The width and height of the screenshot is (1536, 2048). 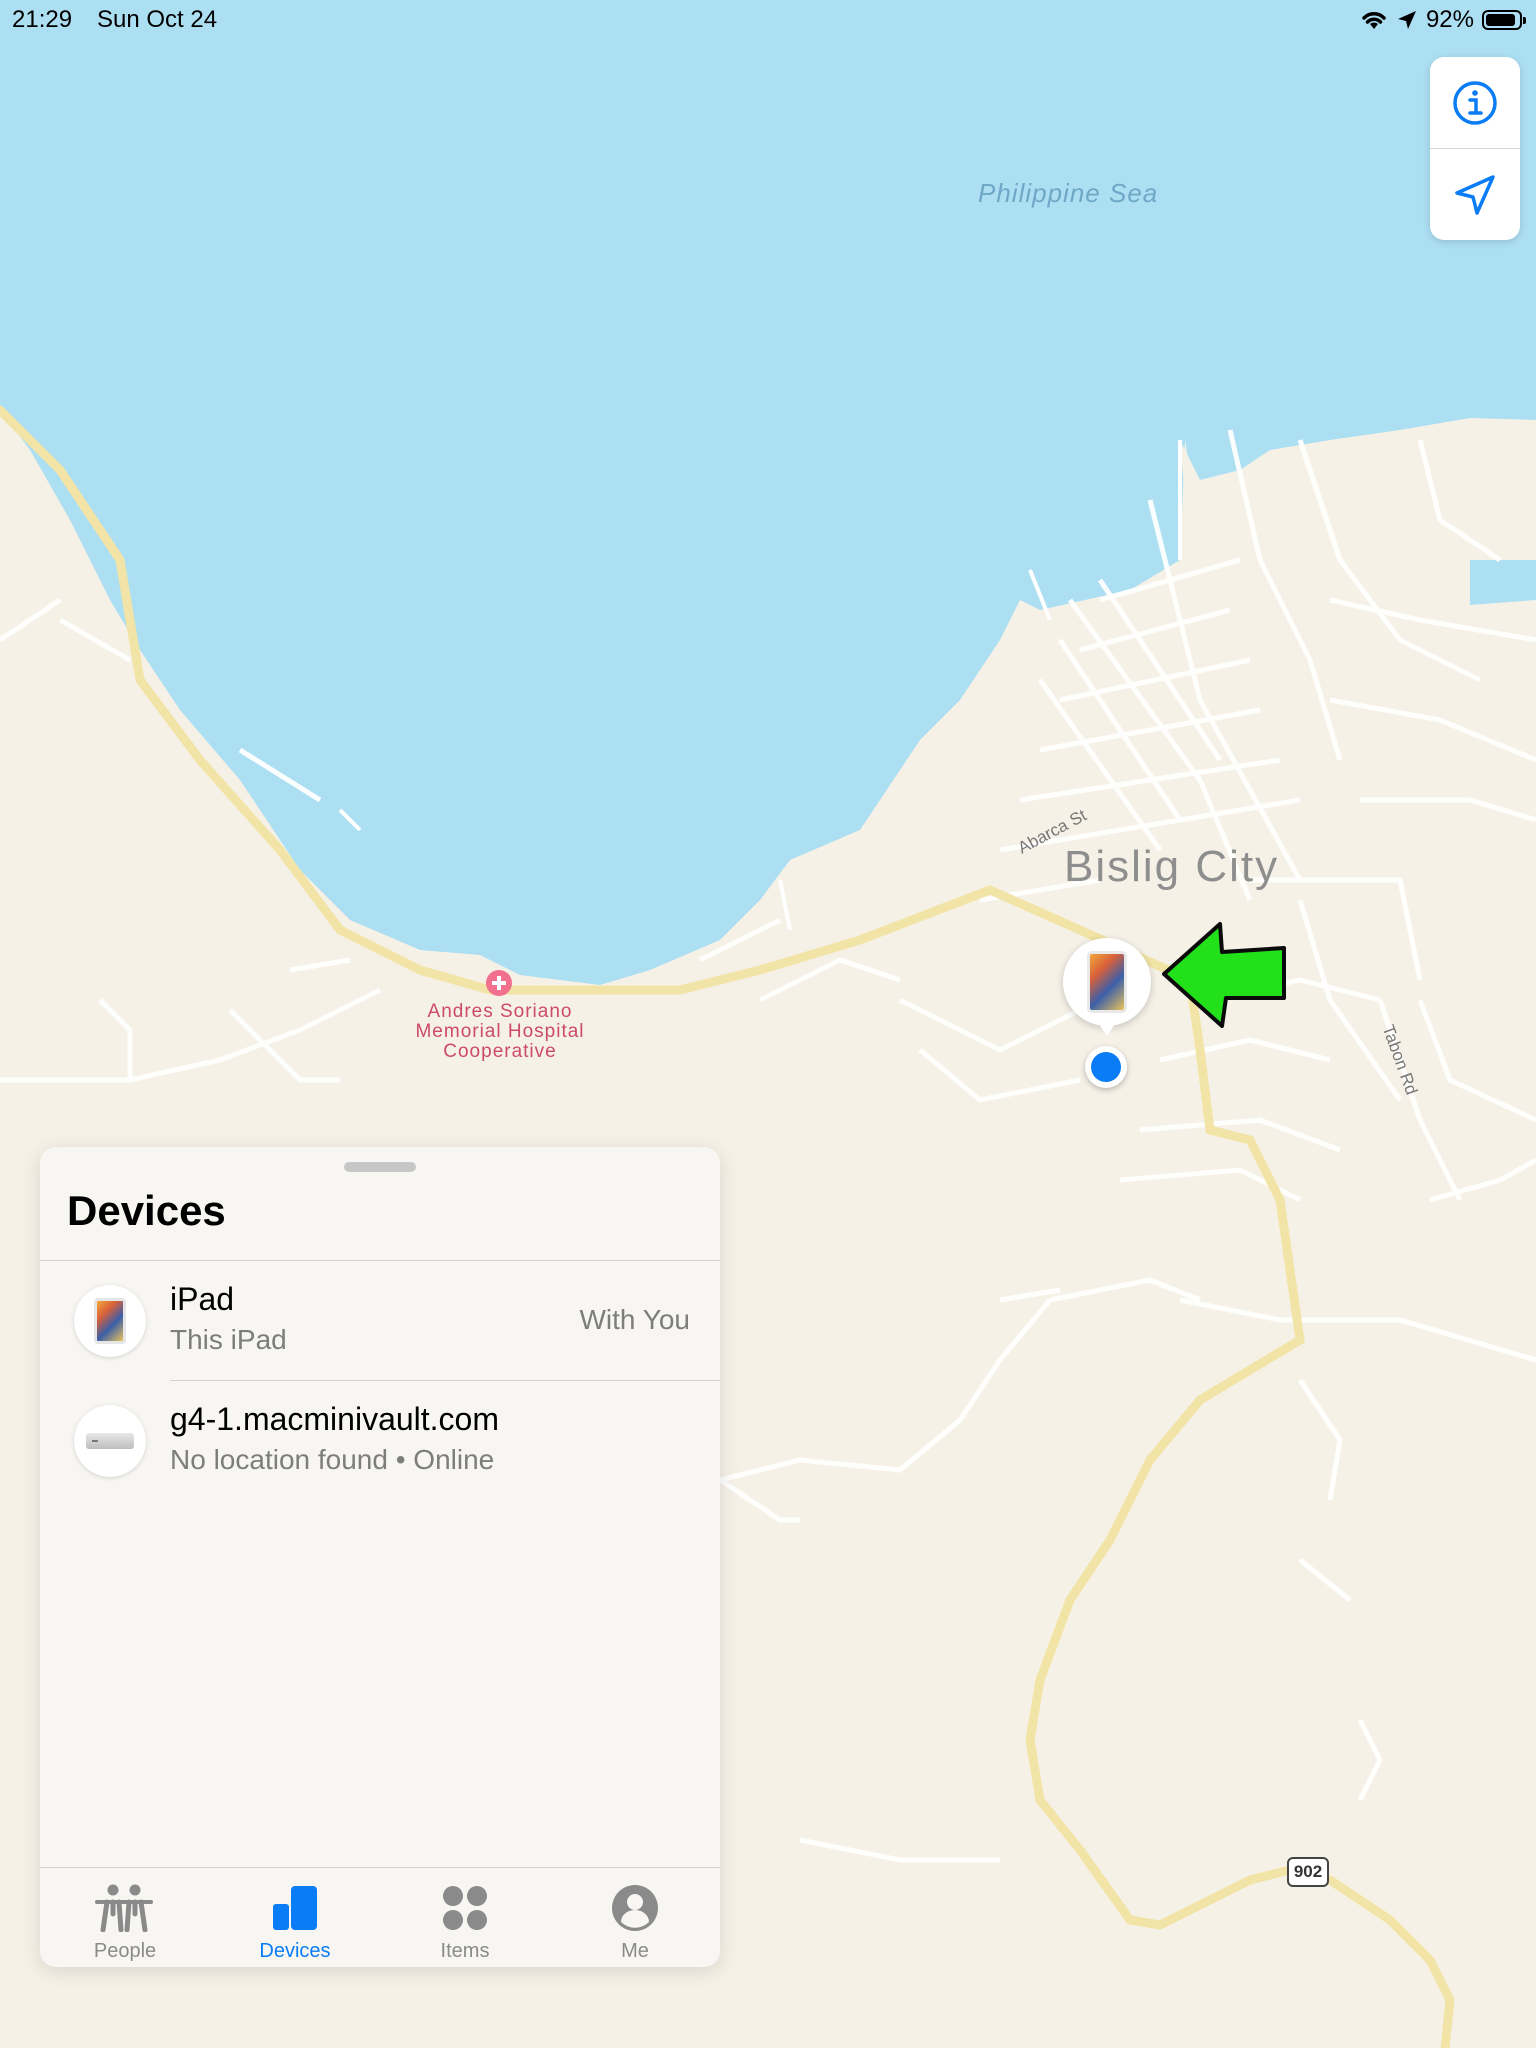 I want to click on map-controls, so click(x=1475, y=148).